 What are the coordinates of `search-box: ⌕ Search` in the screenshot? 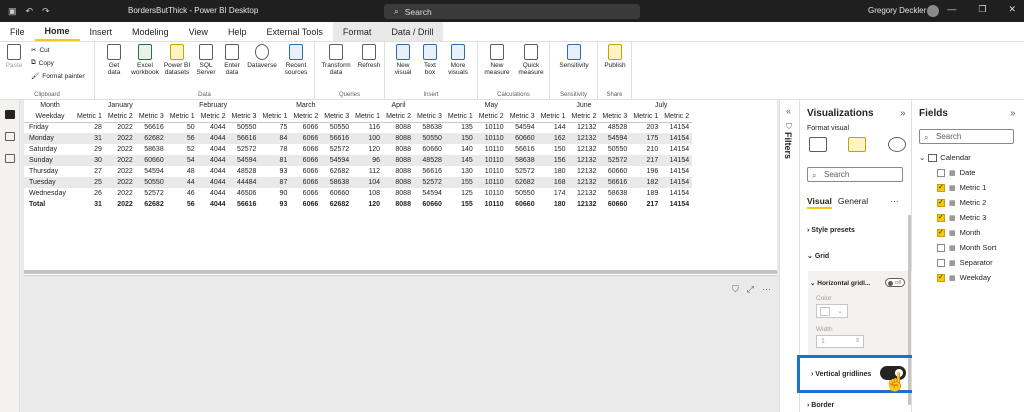 It's located at (512, 11).